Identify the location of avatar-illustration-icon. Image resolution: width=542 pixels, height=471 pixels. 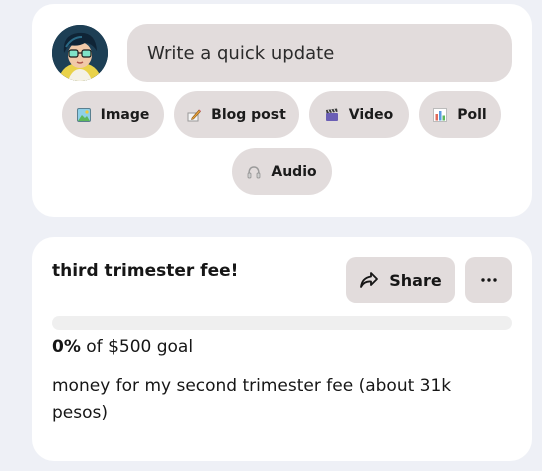
(80, 53).